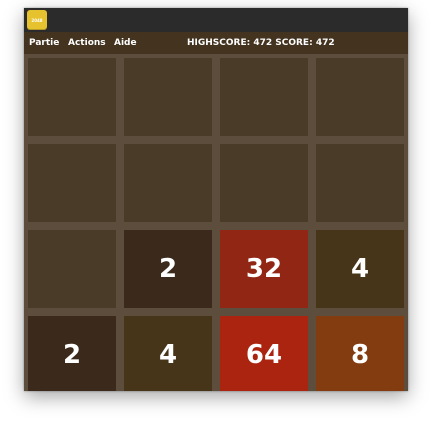 The image size is (432, 441). I want to click on tile-r2-c2: 32, so click(264, 269).